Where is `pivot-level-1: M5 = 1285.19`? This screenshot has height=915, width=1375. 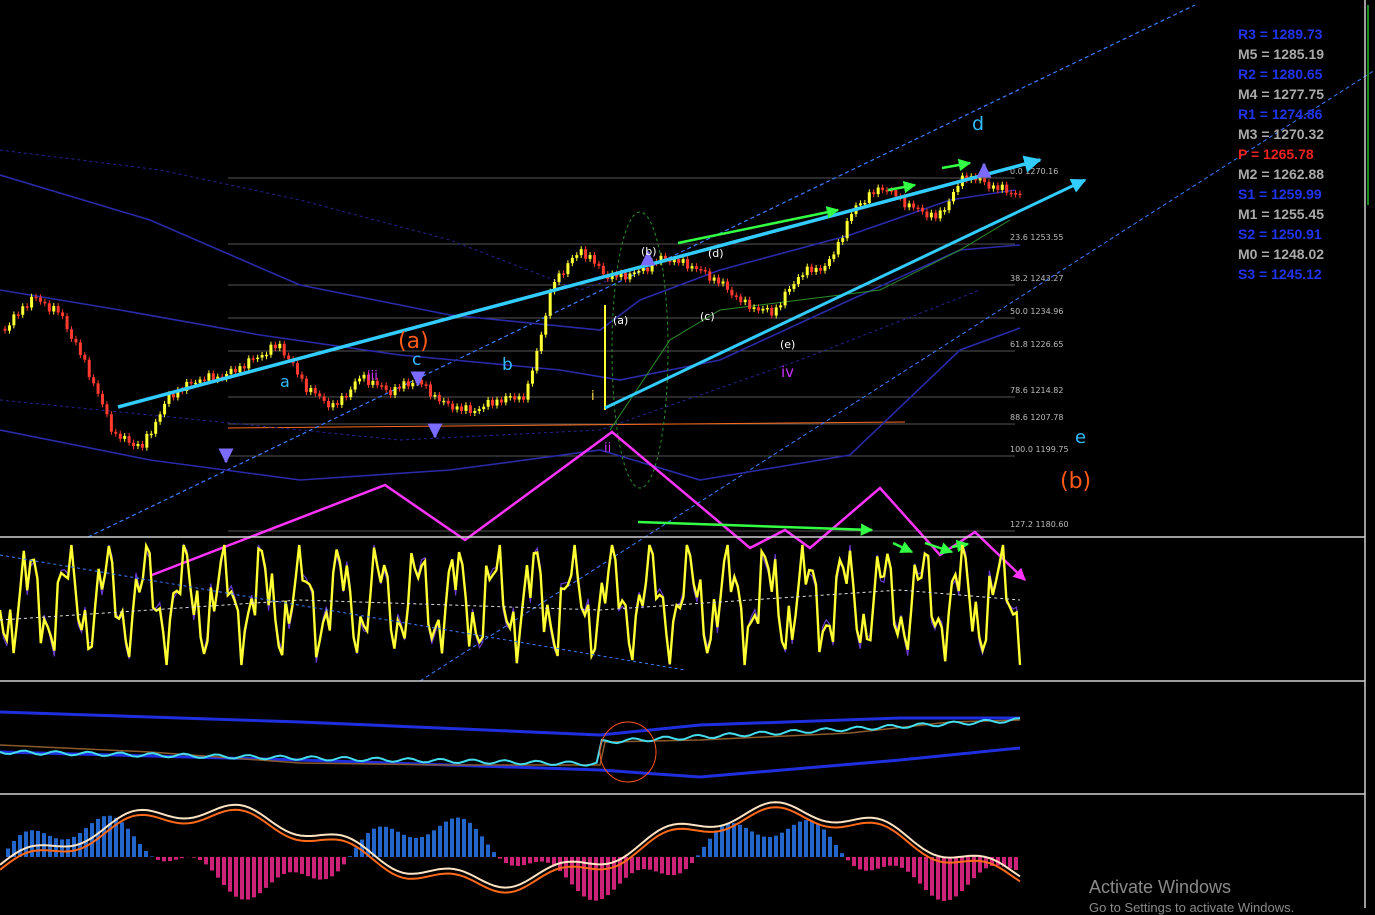
pivot-level-1: M5 = 1285.19 is located at coordinates (1281, 54).